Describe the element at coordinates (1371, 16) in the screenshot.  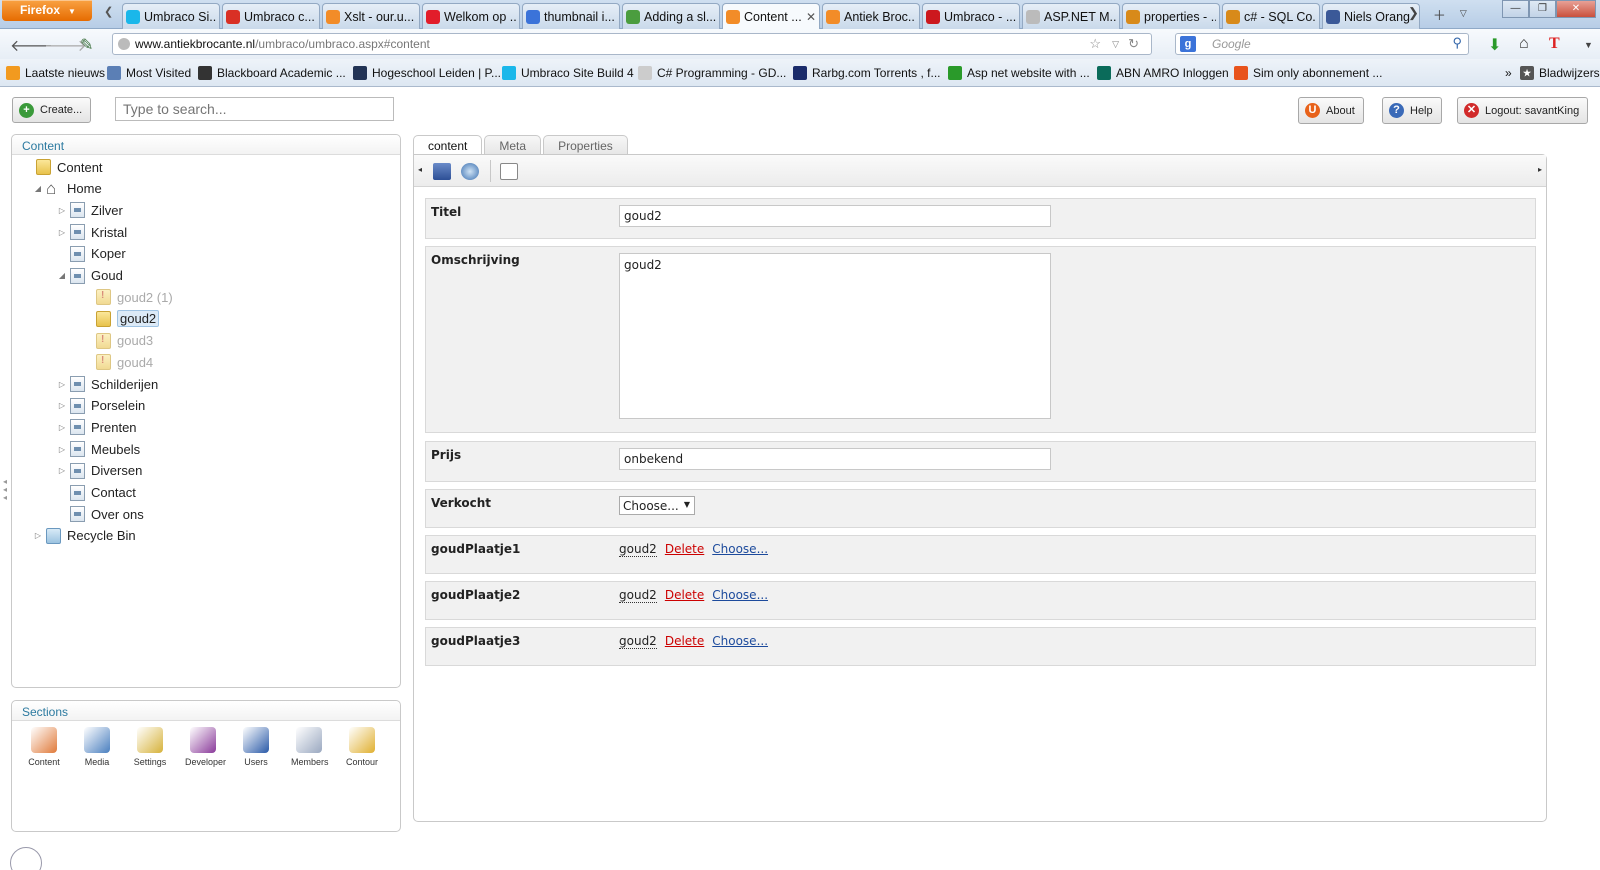
I see `browser-tab: Niels Orang` at that location.